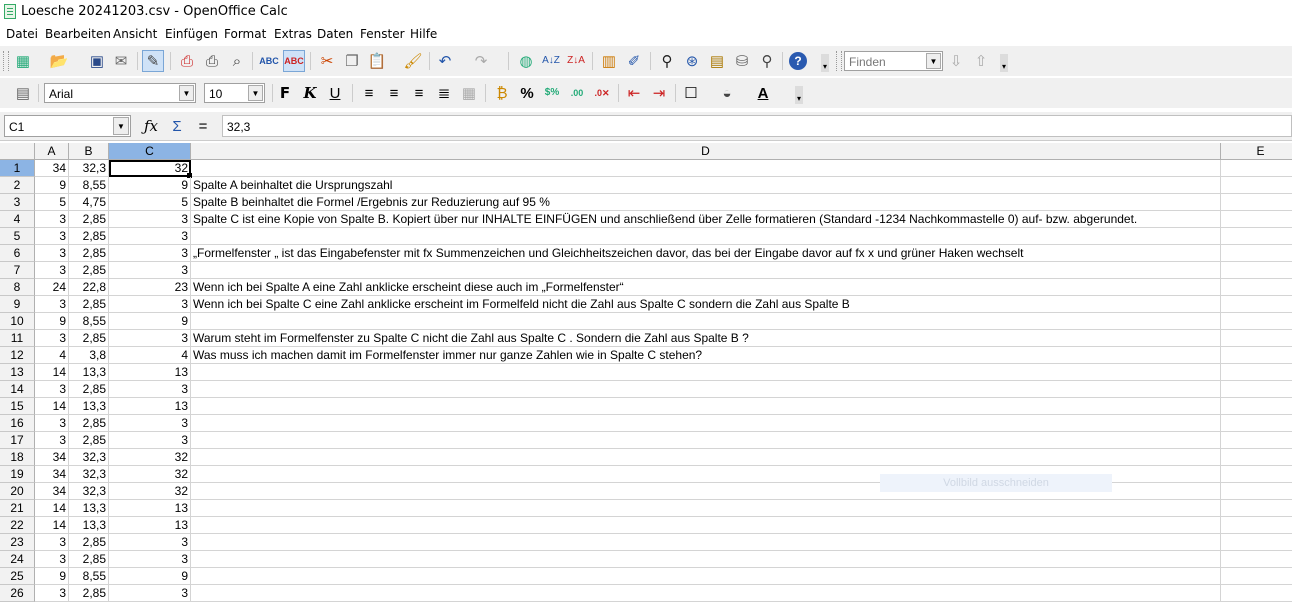 The width and height of the screenshot is (1292, 606). What do you see at coordinates (667, 61) in the screenshot?
I see `find-replace-icon: ⚲` at bounding box center [667, 61].